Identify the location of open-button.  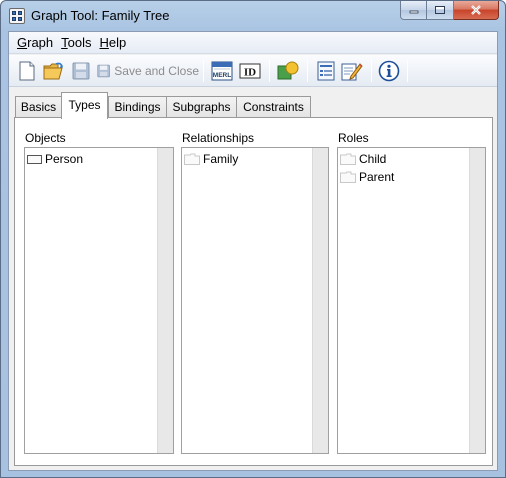
(54, 71).